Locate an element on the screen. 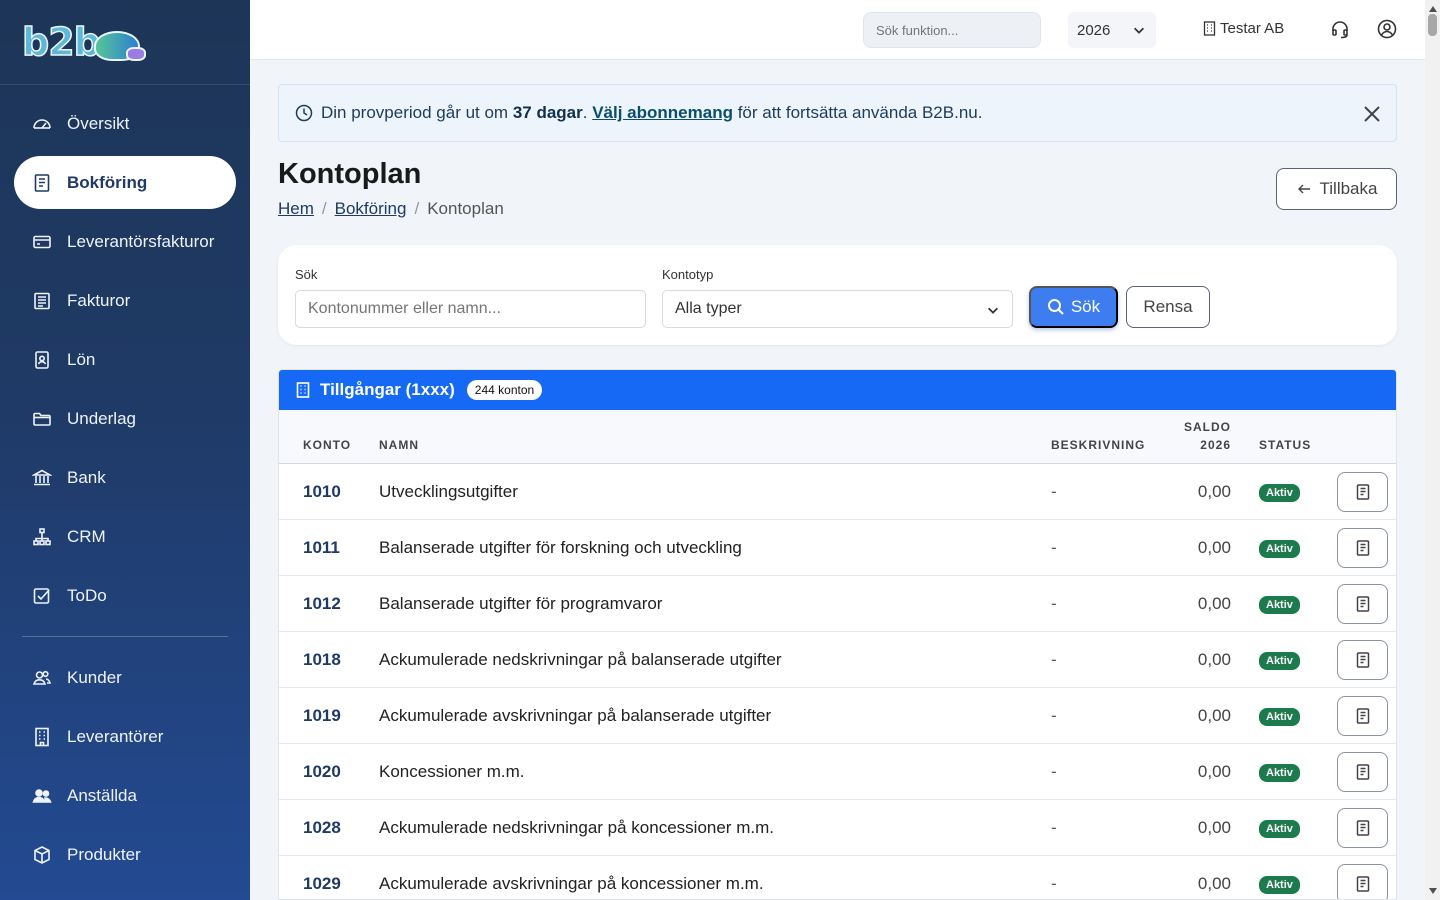 The image size is (1440, 900). page-scrollbar is located at coordinates (1432, 450).